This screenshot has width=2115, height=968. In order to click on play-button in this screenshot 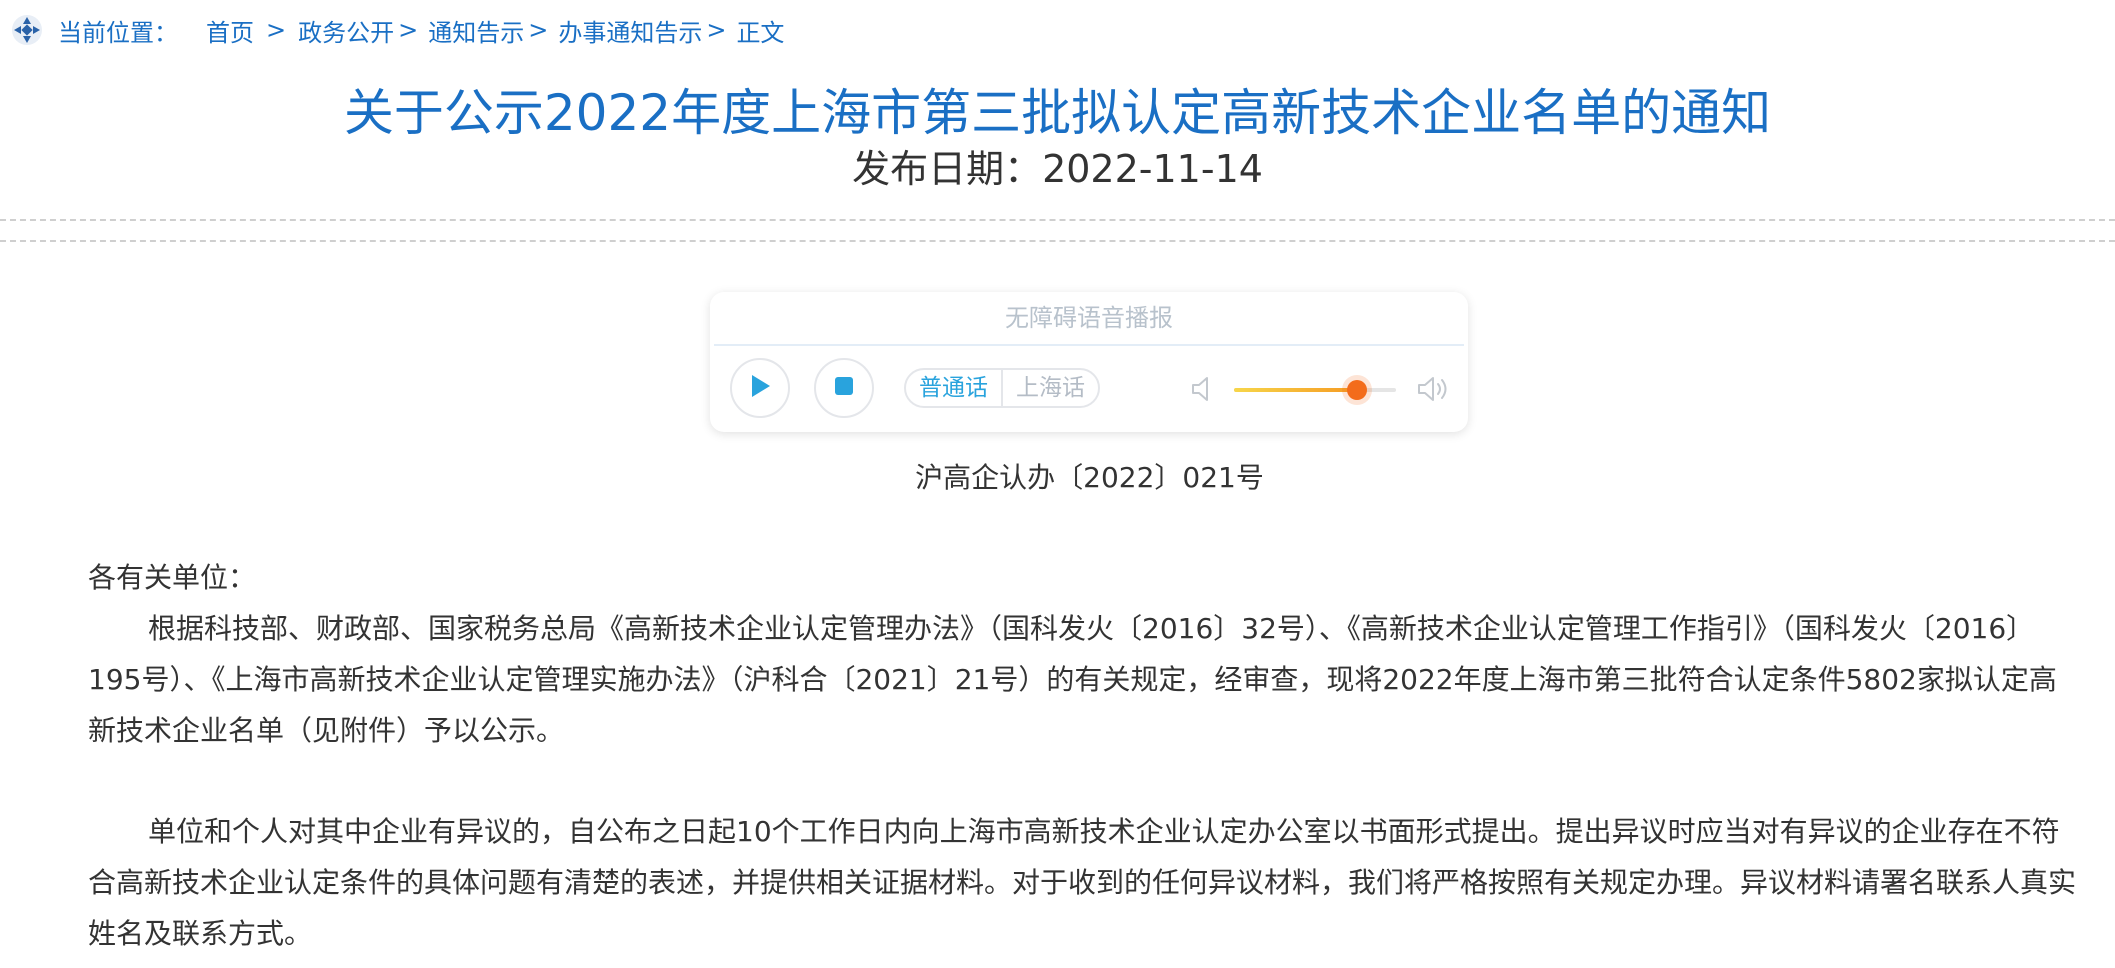, I will do `click(760, 388)`.